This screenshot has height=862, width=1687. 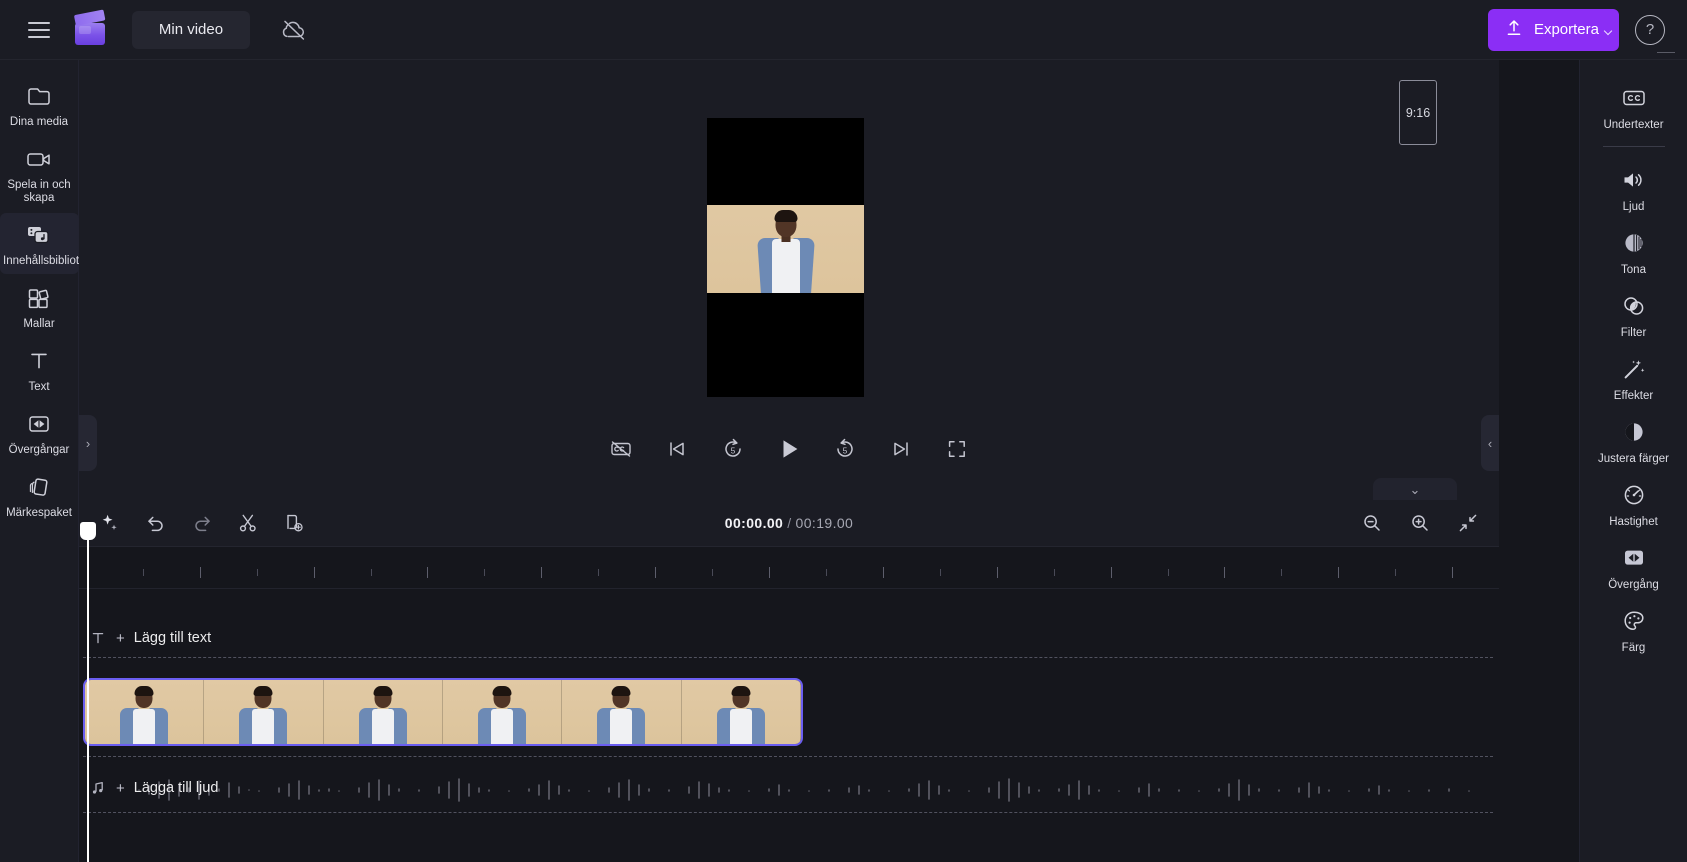 I want to click on redo-arrow-icon, so click(x=202, y=523).